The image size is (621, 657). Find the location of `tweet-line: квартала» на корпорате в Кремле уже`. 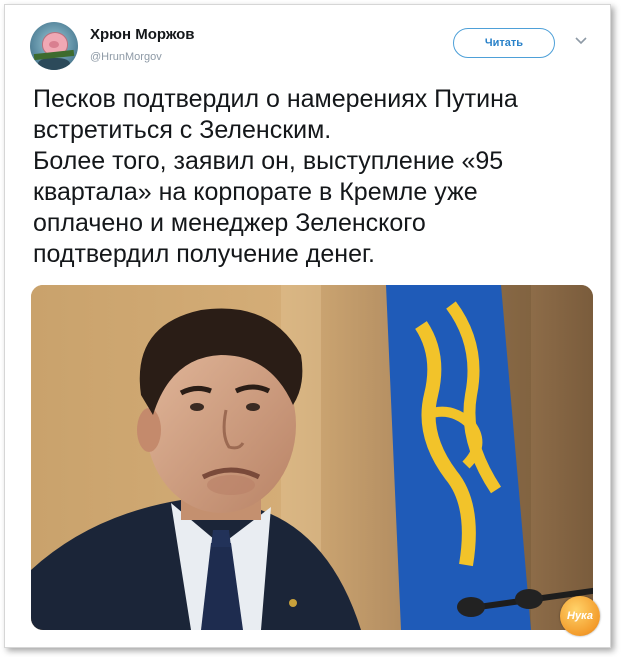

tweet-line: квартала» на корпорате в Кремле уже is located at coordinates (255, 192).